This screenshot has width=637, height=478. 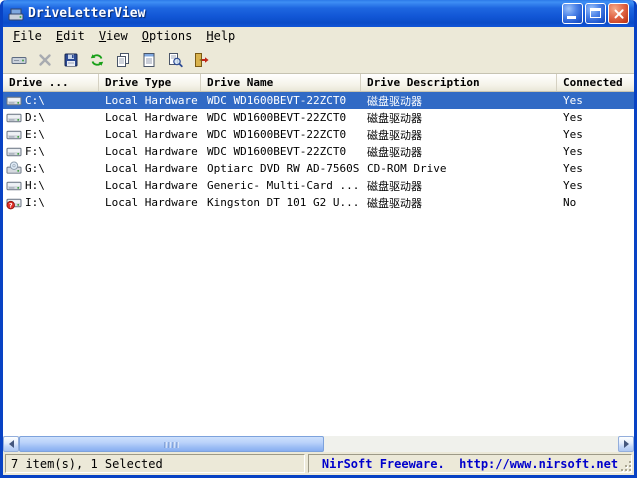 I want to click on menu-item-edit: Edit, so click(x=70, y=36).